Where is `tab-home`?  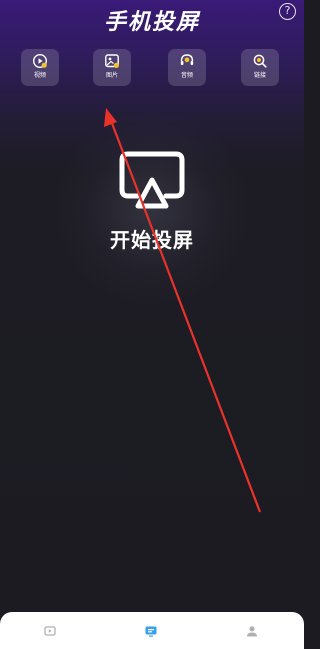
tab-home is located at coordinates (50, 631).